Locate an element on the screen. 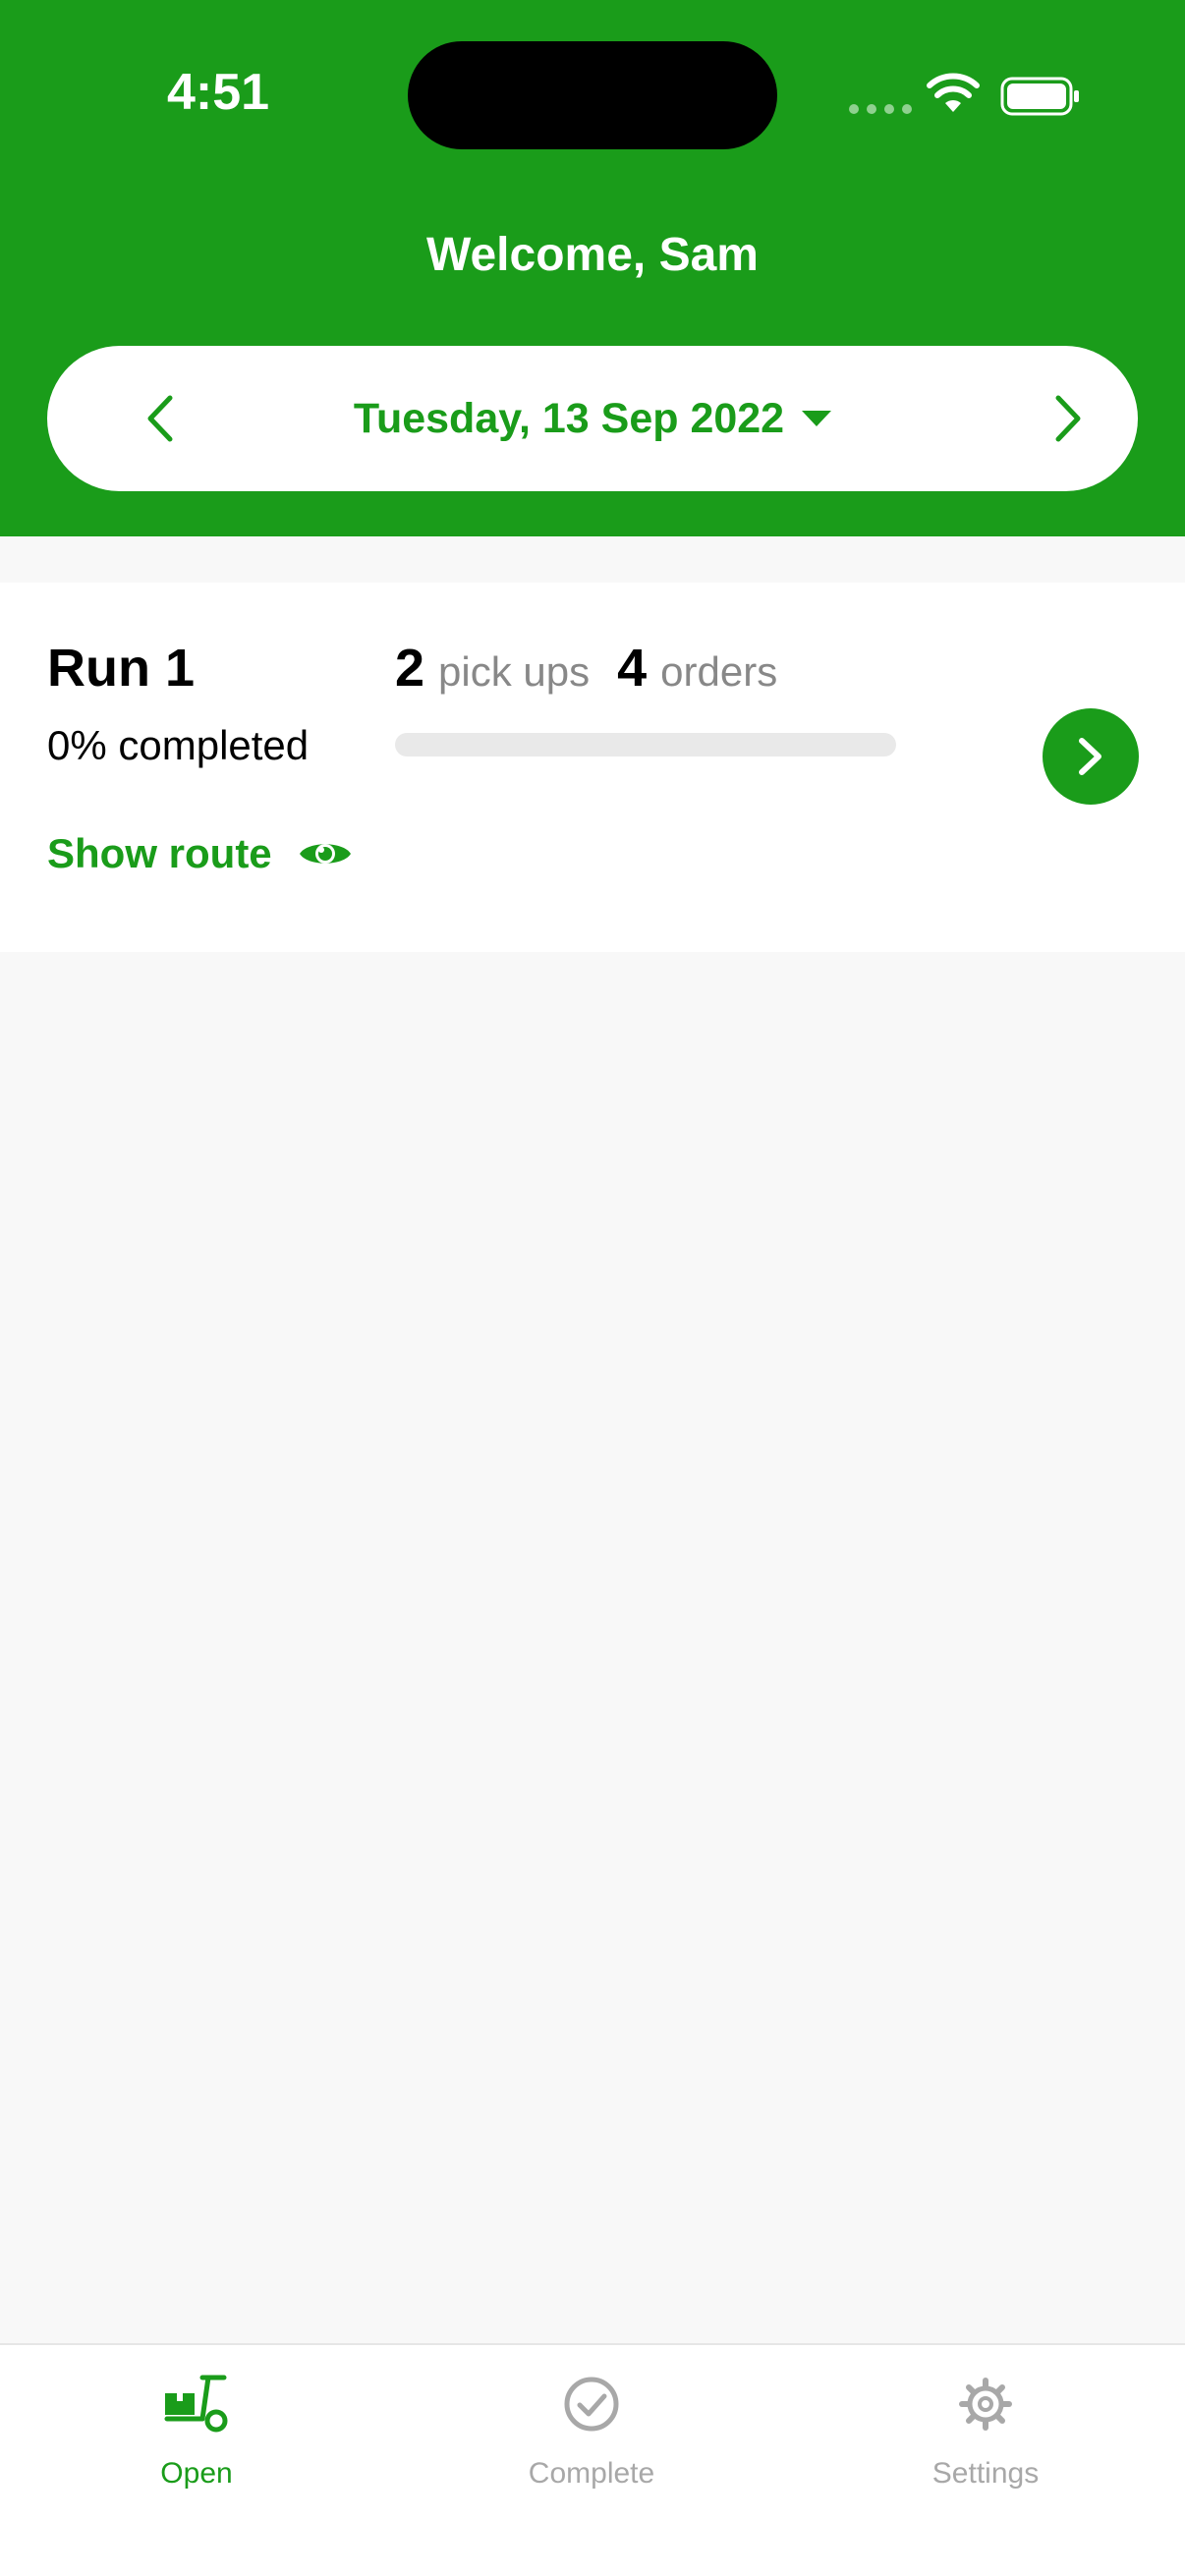  show-route-link: Show route is located at coordinates (200, 853).